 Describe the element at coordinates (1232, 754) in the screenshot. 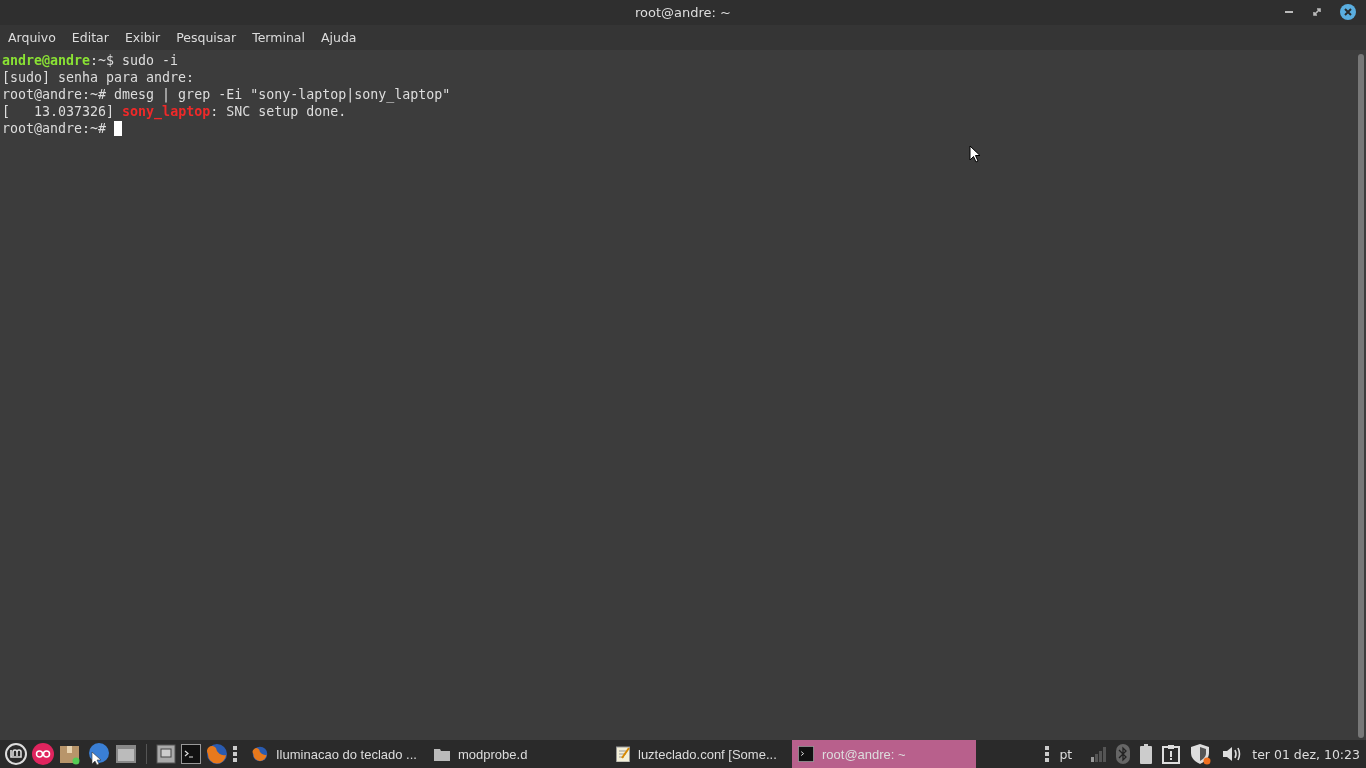

I see `volume-icon` at that location.